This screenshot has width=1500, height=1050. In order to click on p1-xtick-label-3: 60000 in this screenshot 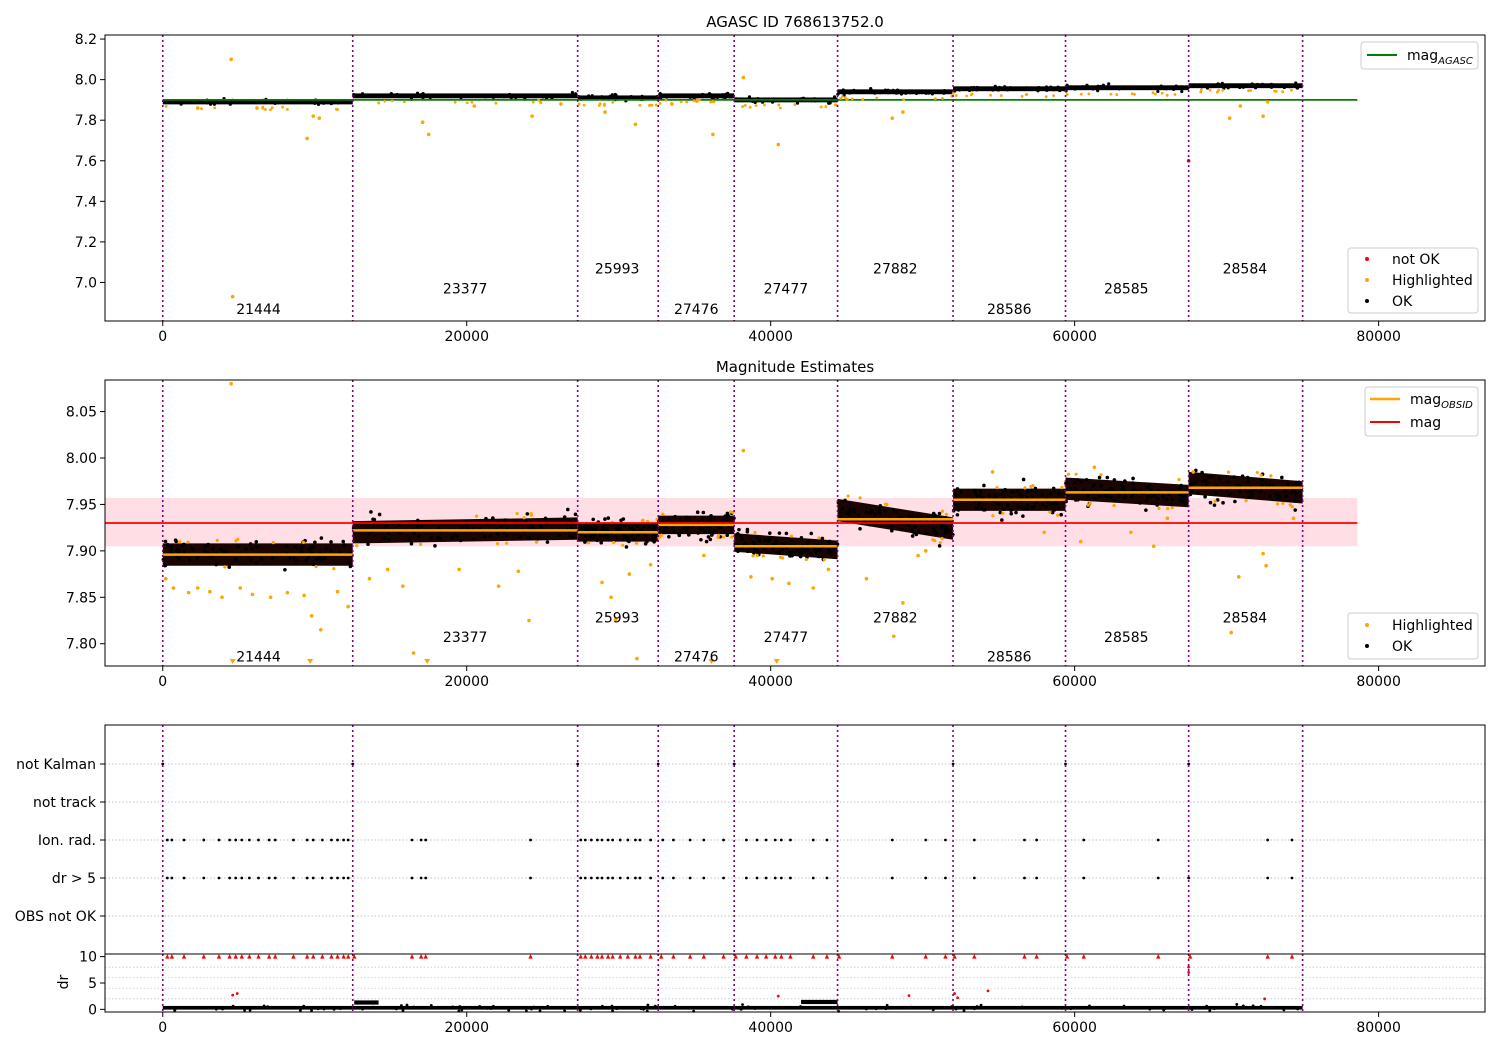, I will do `click(1074, 337)`.